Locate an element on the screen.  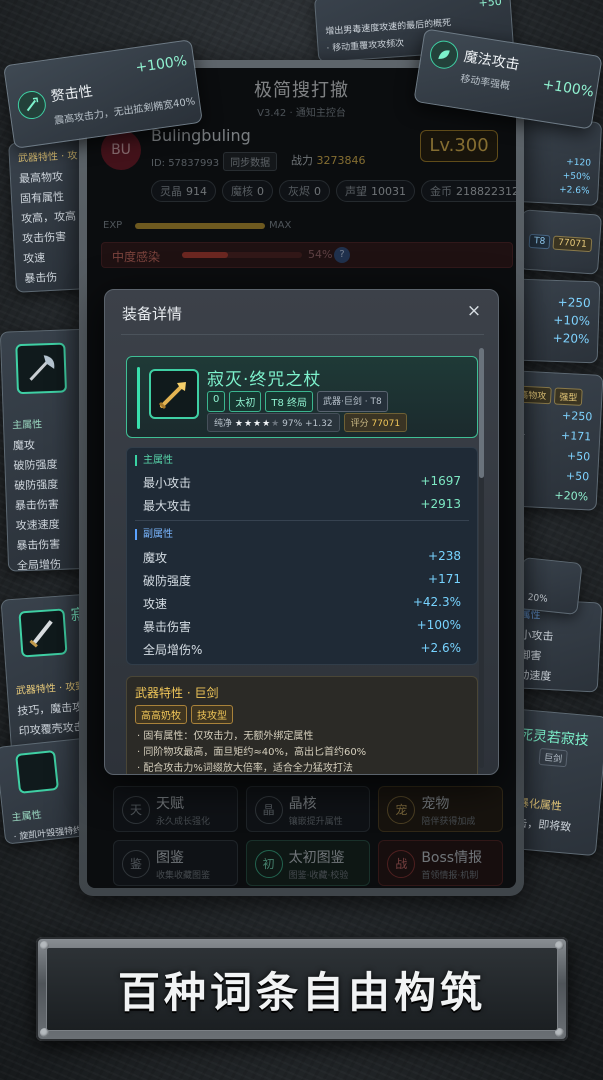
card-line-value: +171 is located at coordinates (576, 436).